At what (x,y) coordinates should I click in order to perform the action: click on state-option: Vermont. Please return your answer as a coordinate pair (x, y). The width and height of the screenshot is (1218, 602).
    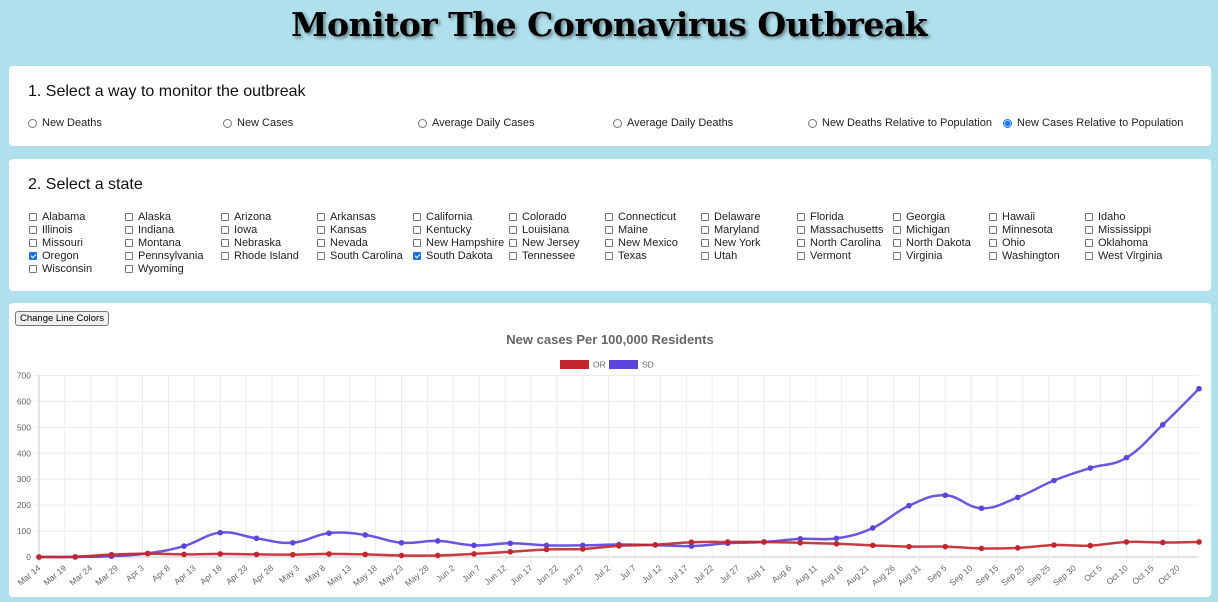
    Looking at the image, I should click on (824, 256).